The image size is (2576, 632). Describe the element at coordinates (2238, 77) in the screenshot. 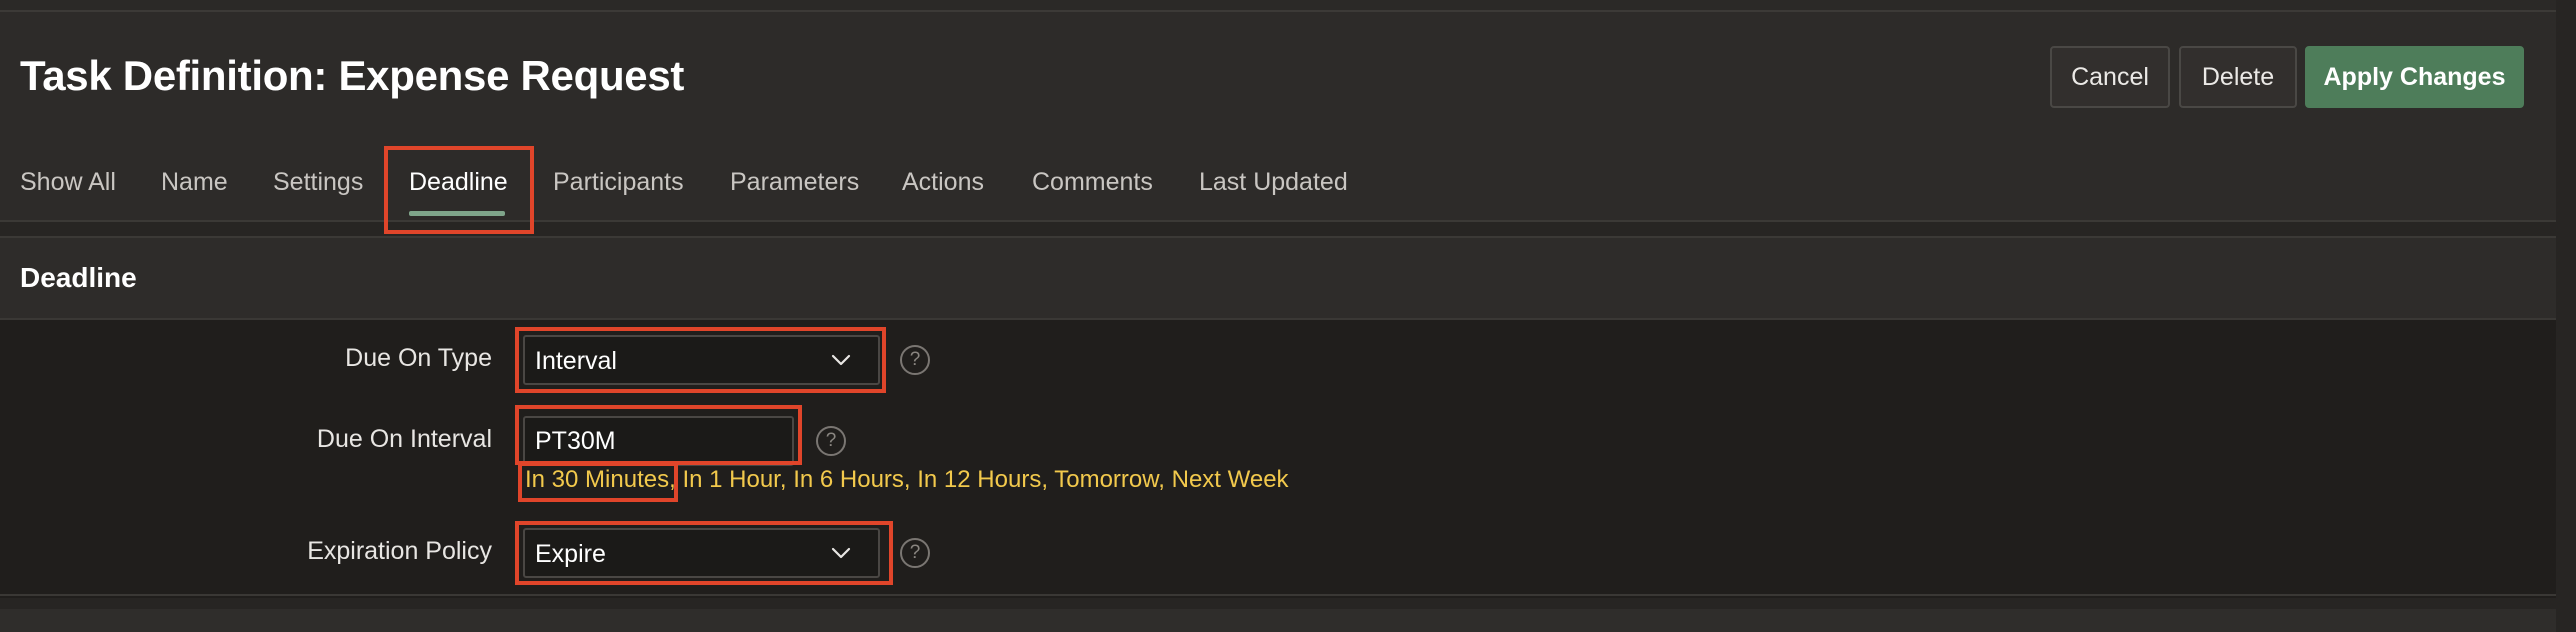

I see `delete-button: Delete` at that location.